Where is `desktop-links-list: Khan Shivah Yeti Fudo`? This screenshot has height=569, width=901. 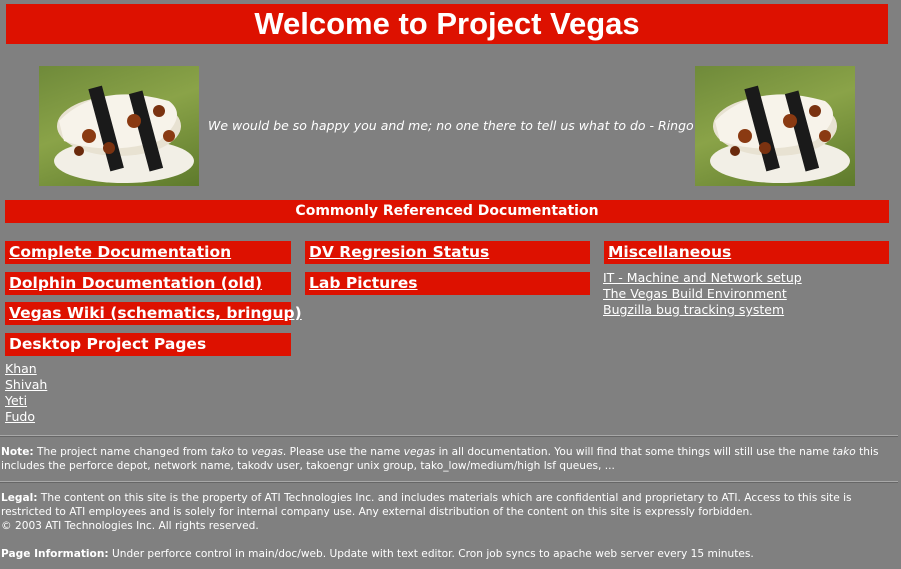 desktop-links-list: Khan Shivah Yeti Fudo is located at coordinates (26, 393).